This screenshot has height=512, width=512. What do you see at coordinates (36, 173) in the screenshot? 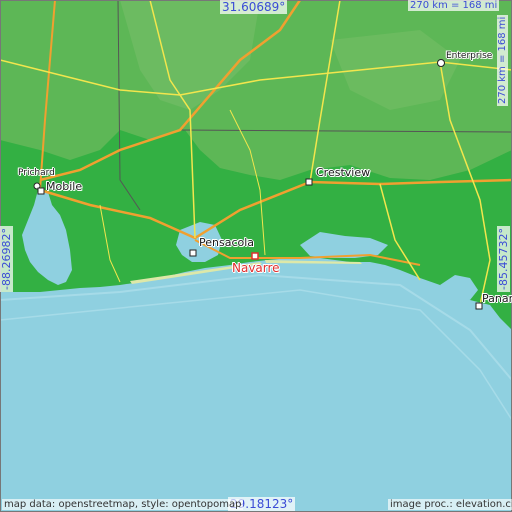
I see `city-prichard: Prichard` at bounding box center [36, 173].